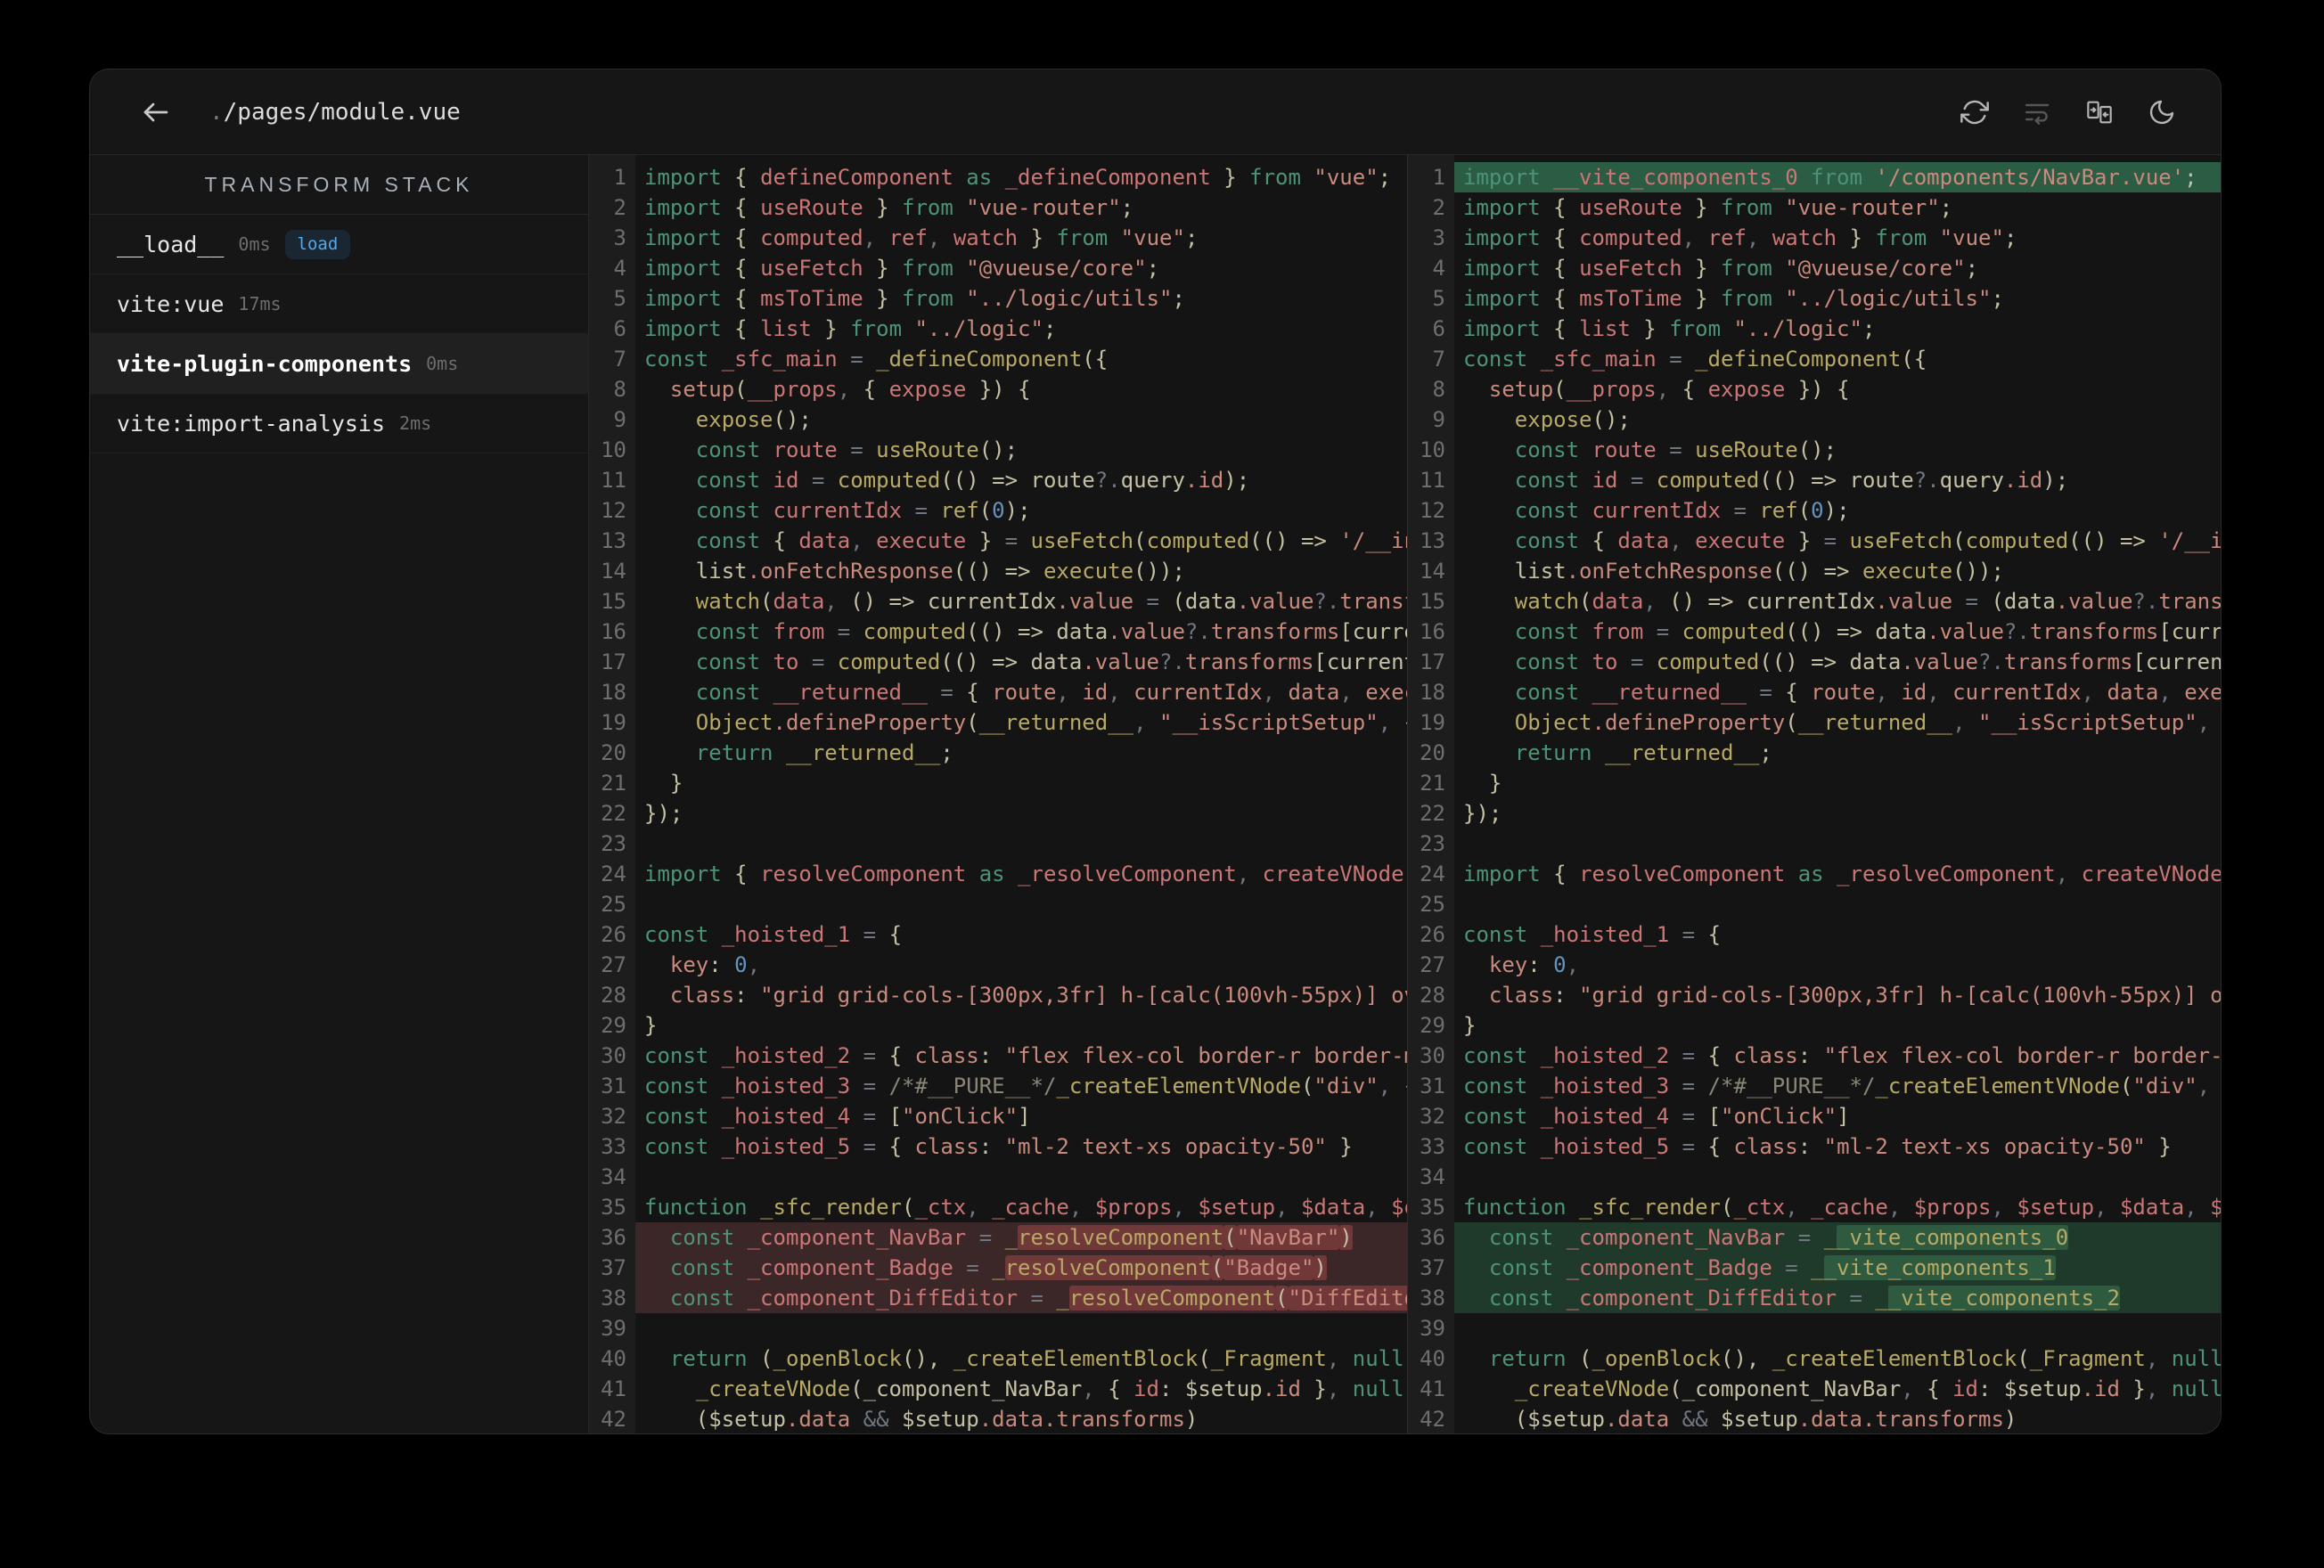 This screenshot has width=2324, height=1568. Describe the element at coordinates (1360, 661) in the screenshot. I see `code-token: [currentIdx` at that location.